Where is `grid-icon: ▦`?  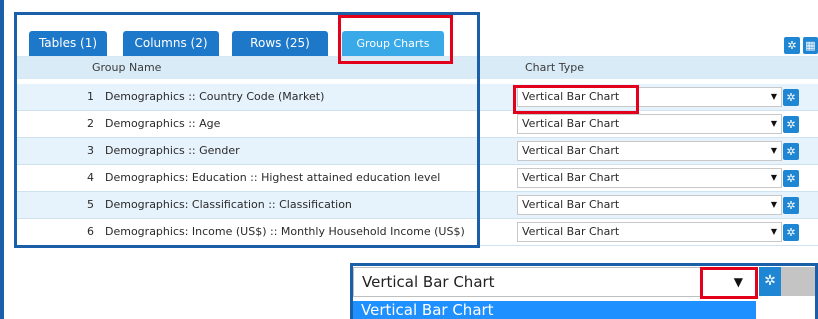
grid-icon: ▦ is located at coordinates (810, 45).